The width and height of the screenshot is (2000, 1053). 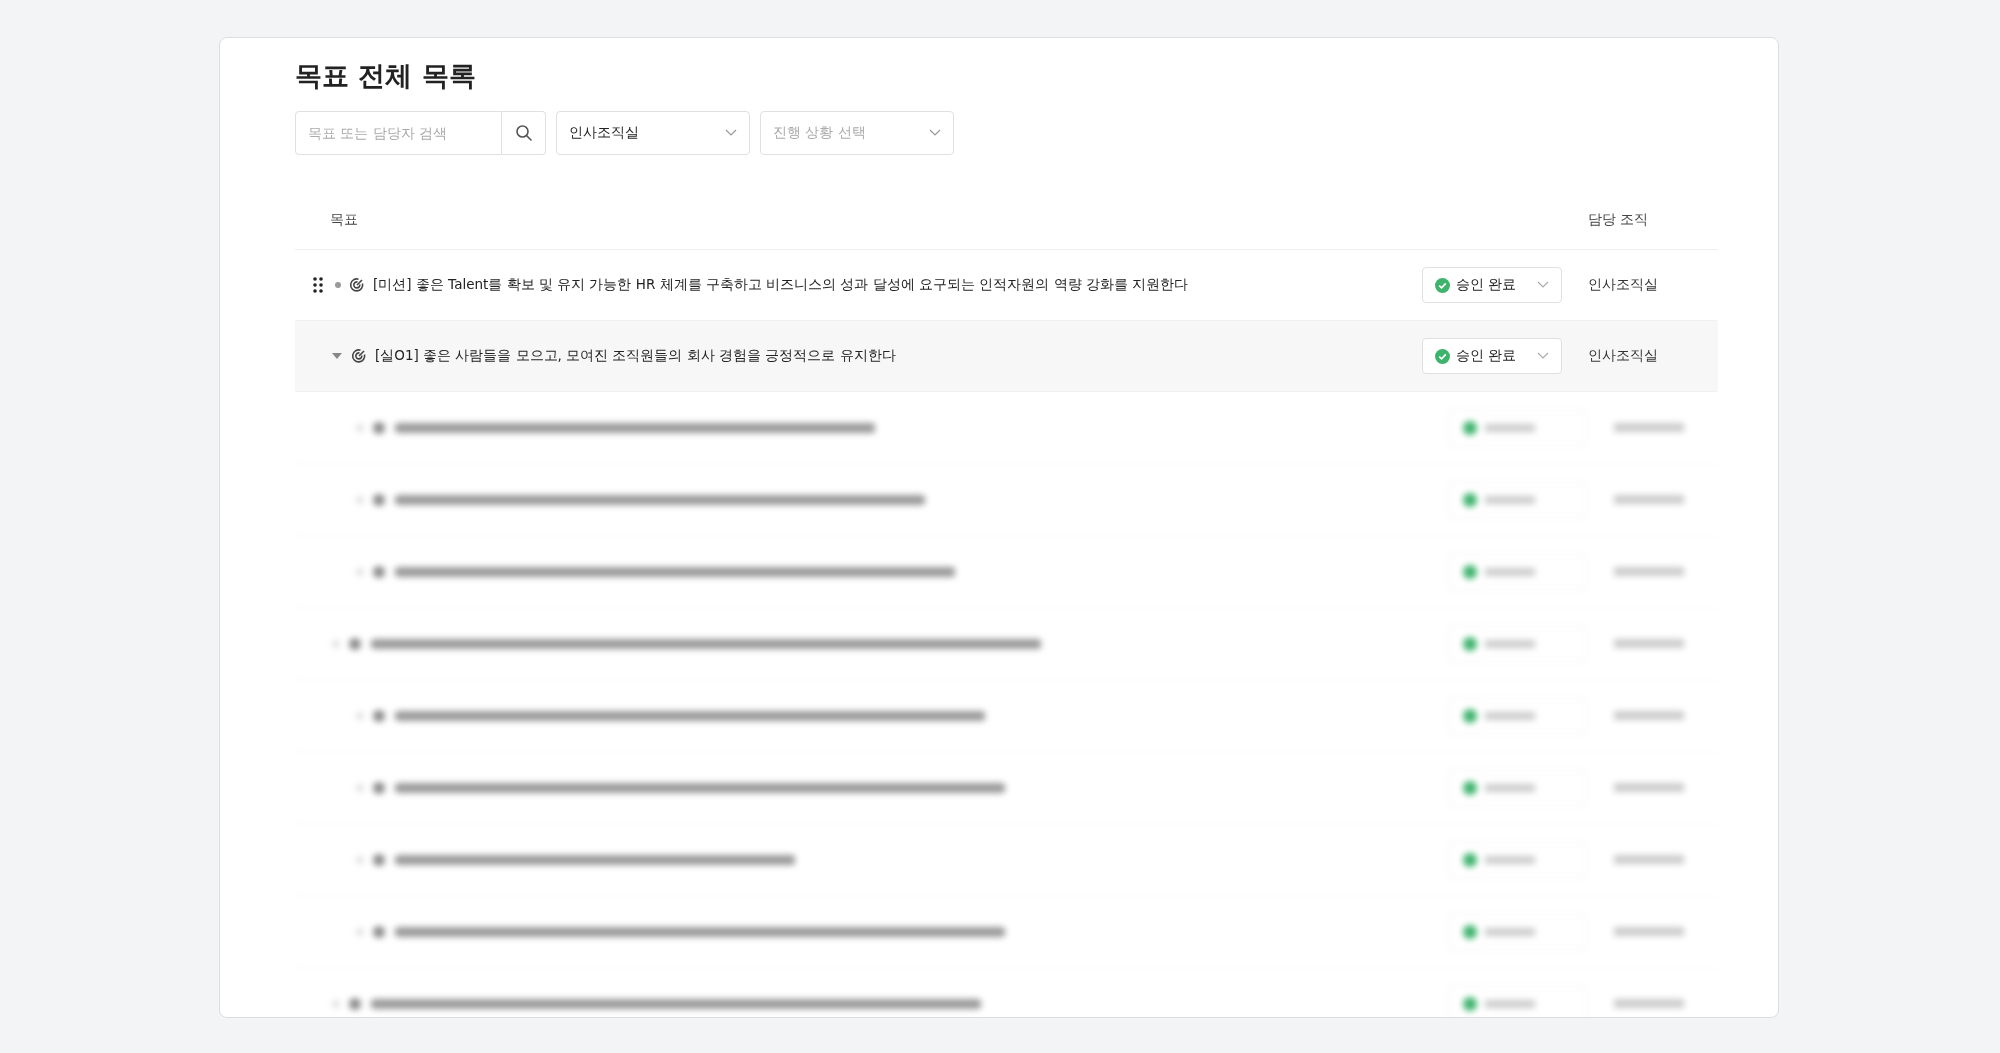 I want to click on drag-handle-icon, so click(x=318, y=285).